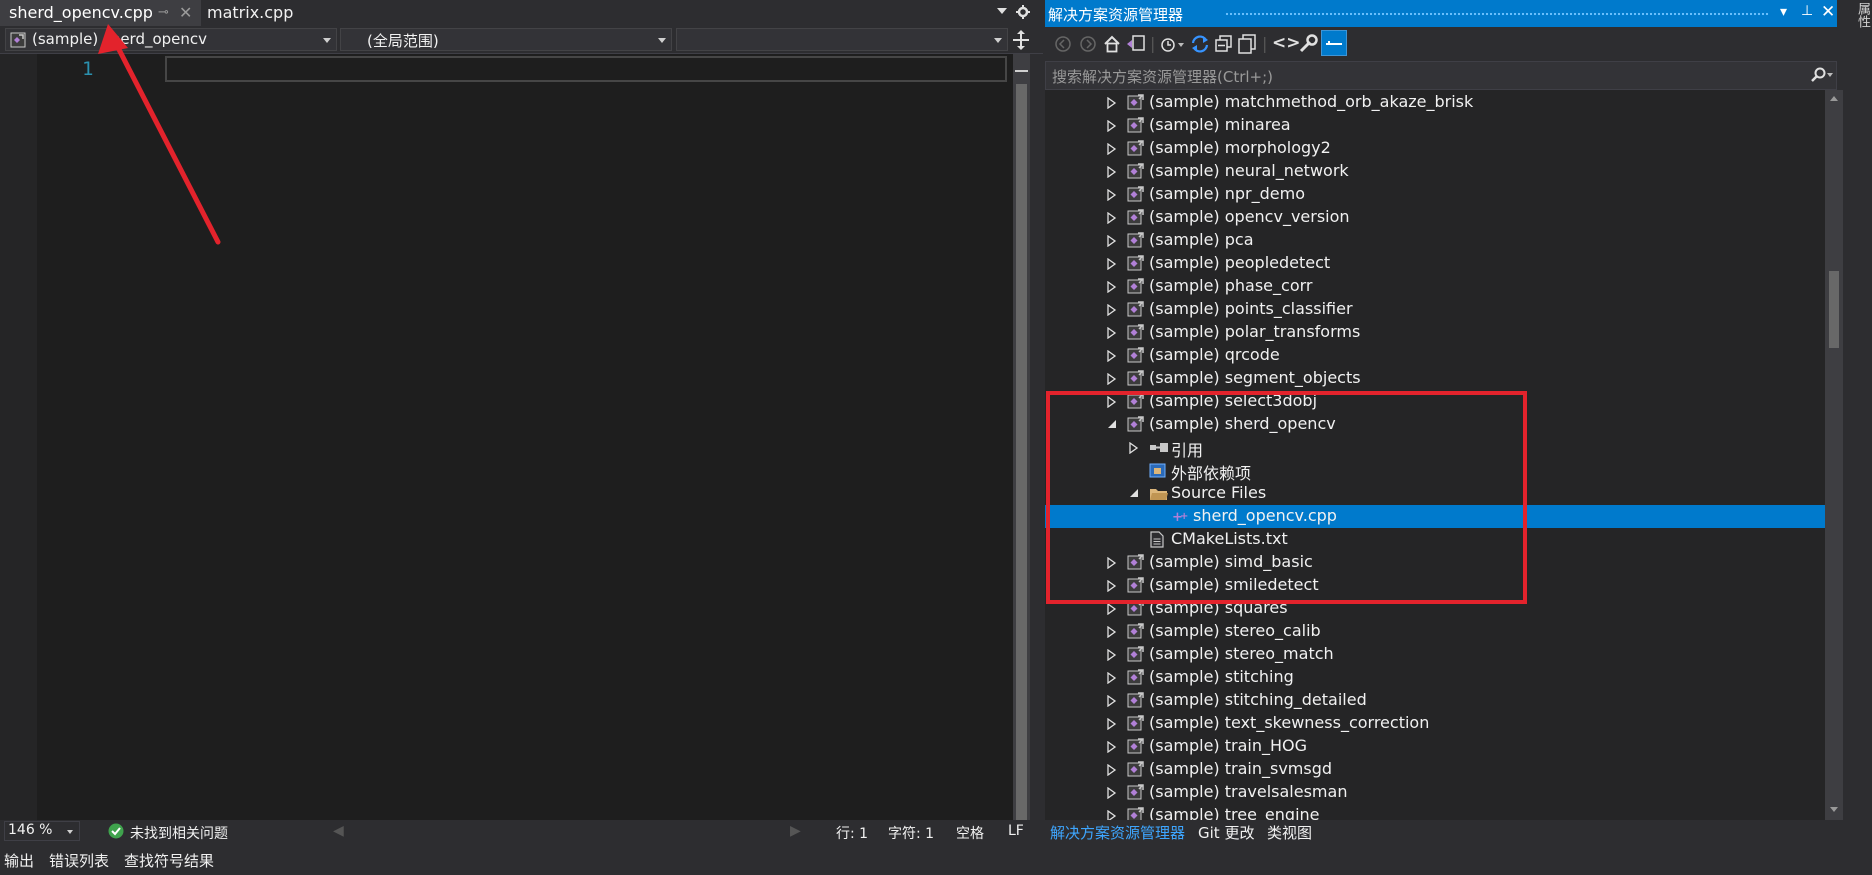  What do you see at coordinates (79, 860) in the screenshot?
I see `tab-error-list: 错误列表` at bounding box center [79, 860].